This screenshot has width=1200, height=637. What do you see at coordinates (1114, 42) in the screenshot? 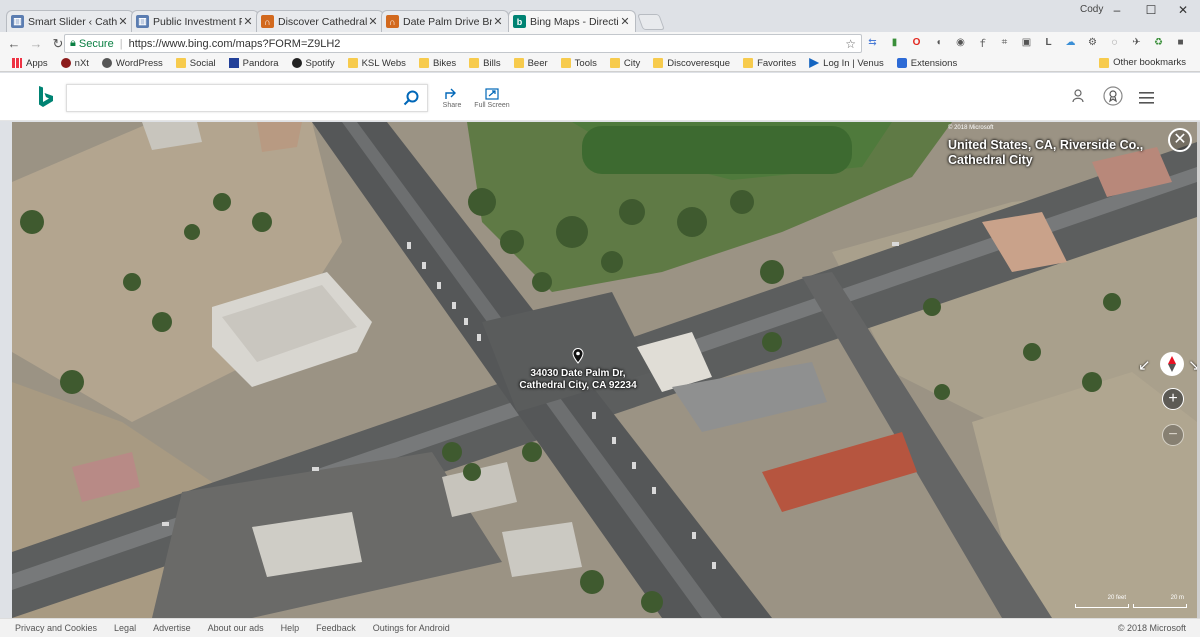
I see `circle-icon: ◌` at bounding box center [1114, 42].